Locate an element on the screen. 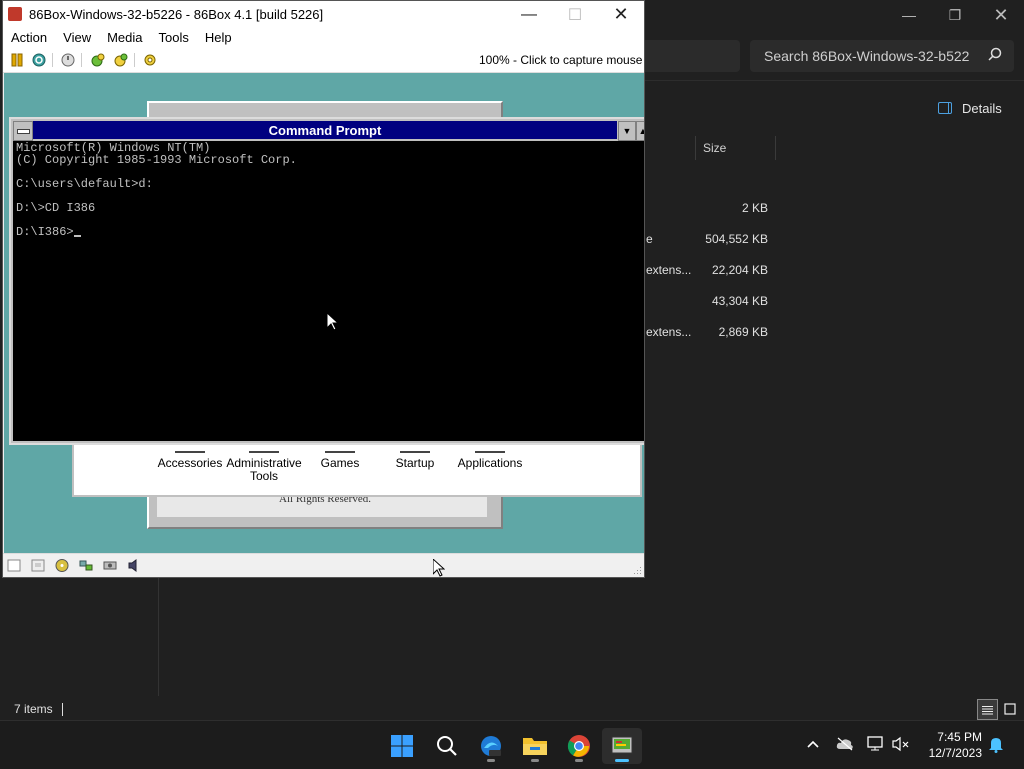  large-icons-view-button is located at coordinates (1009, 708).